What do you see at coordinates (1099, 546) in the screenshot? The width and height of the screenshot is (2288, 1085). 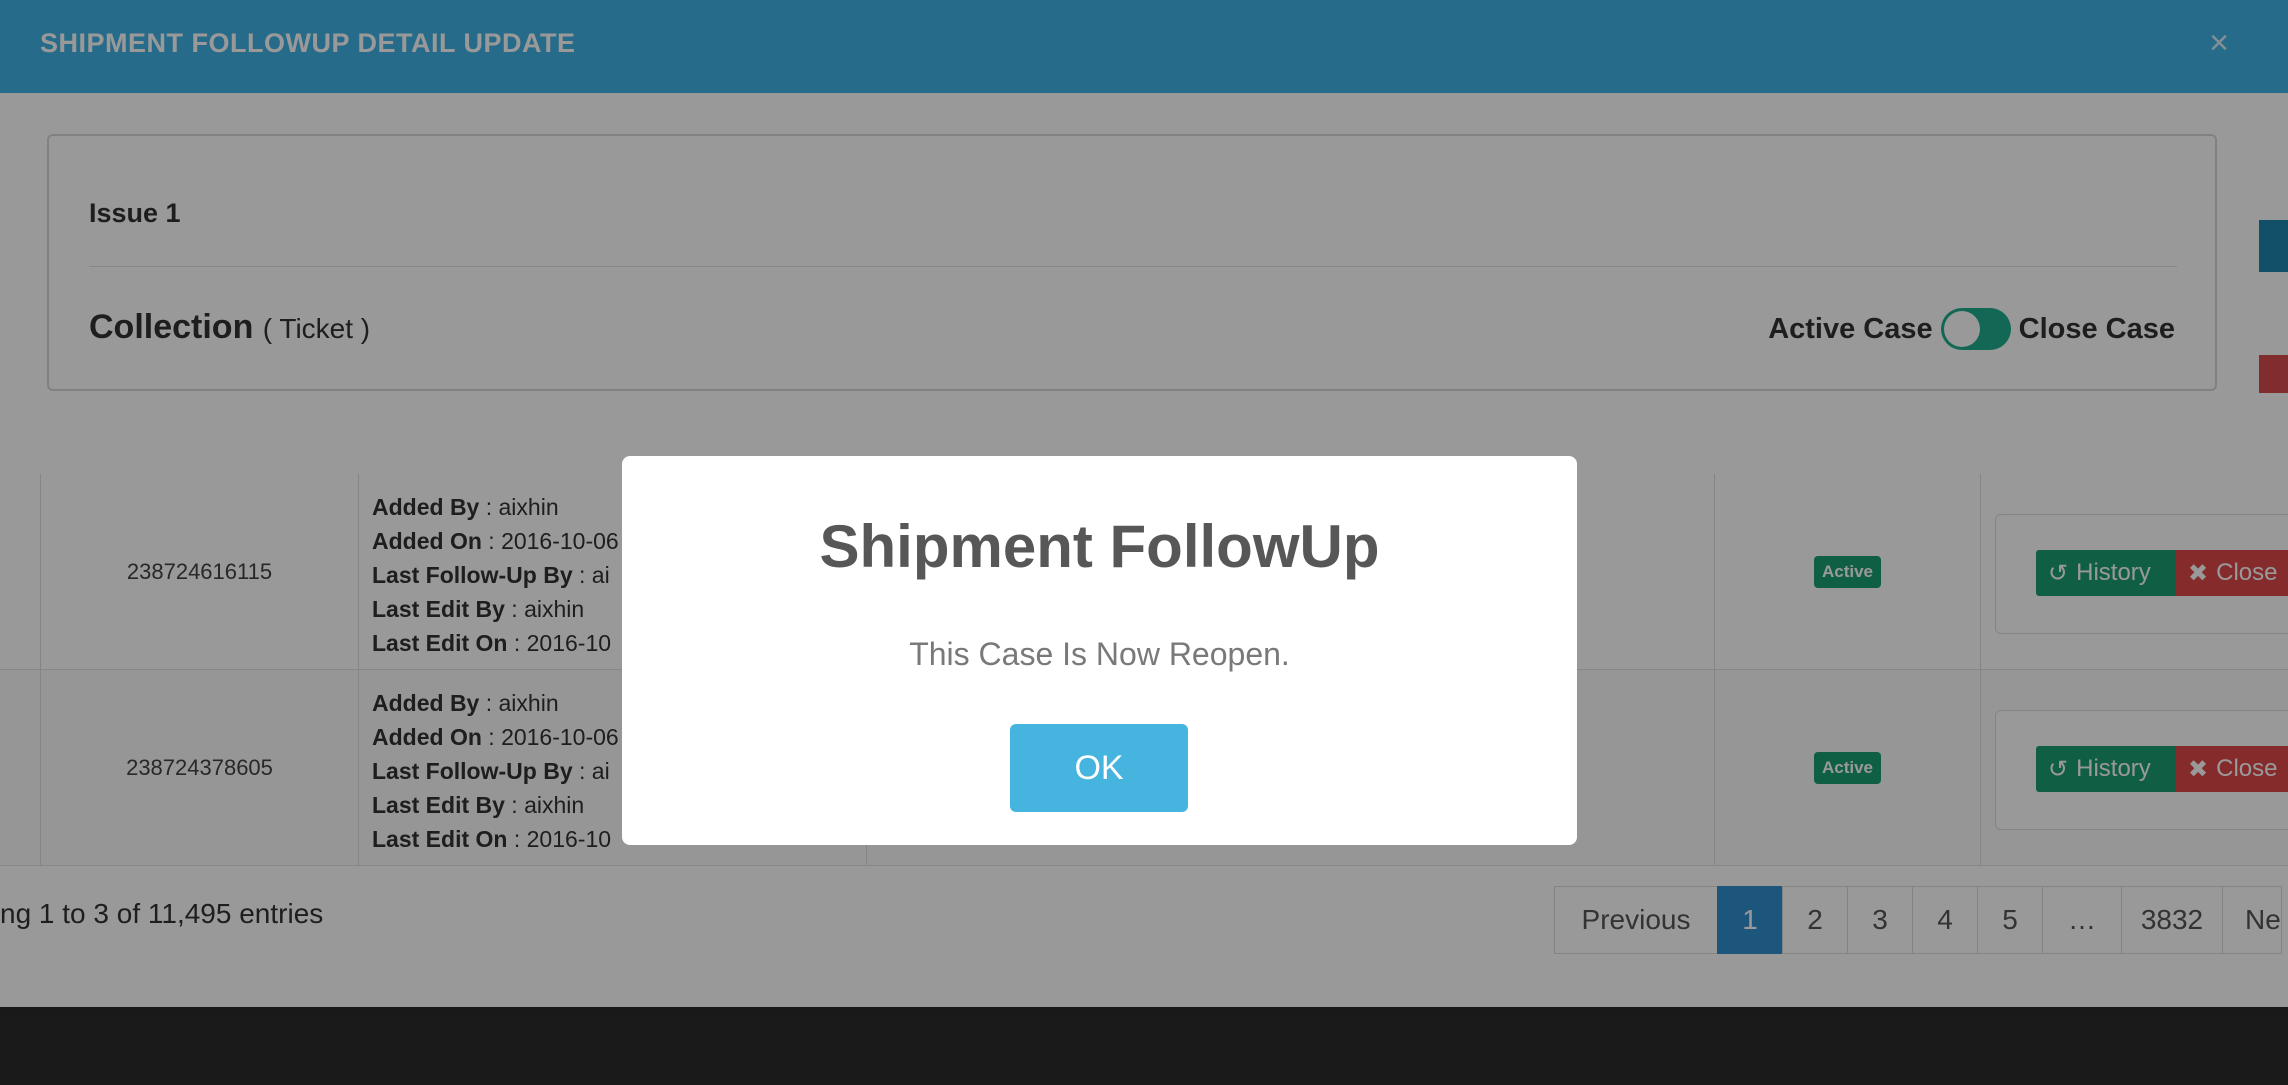 I see `alert-title: Shipment FollowUp` at bounding box center [1099, 546].